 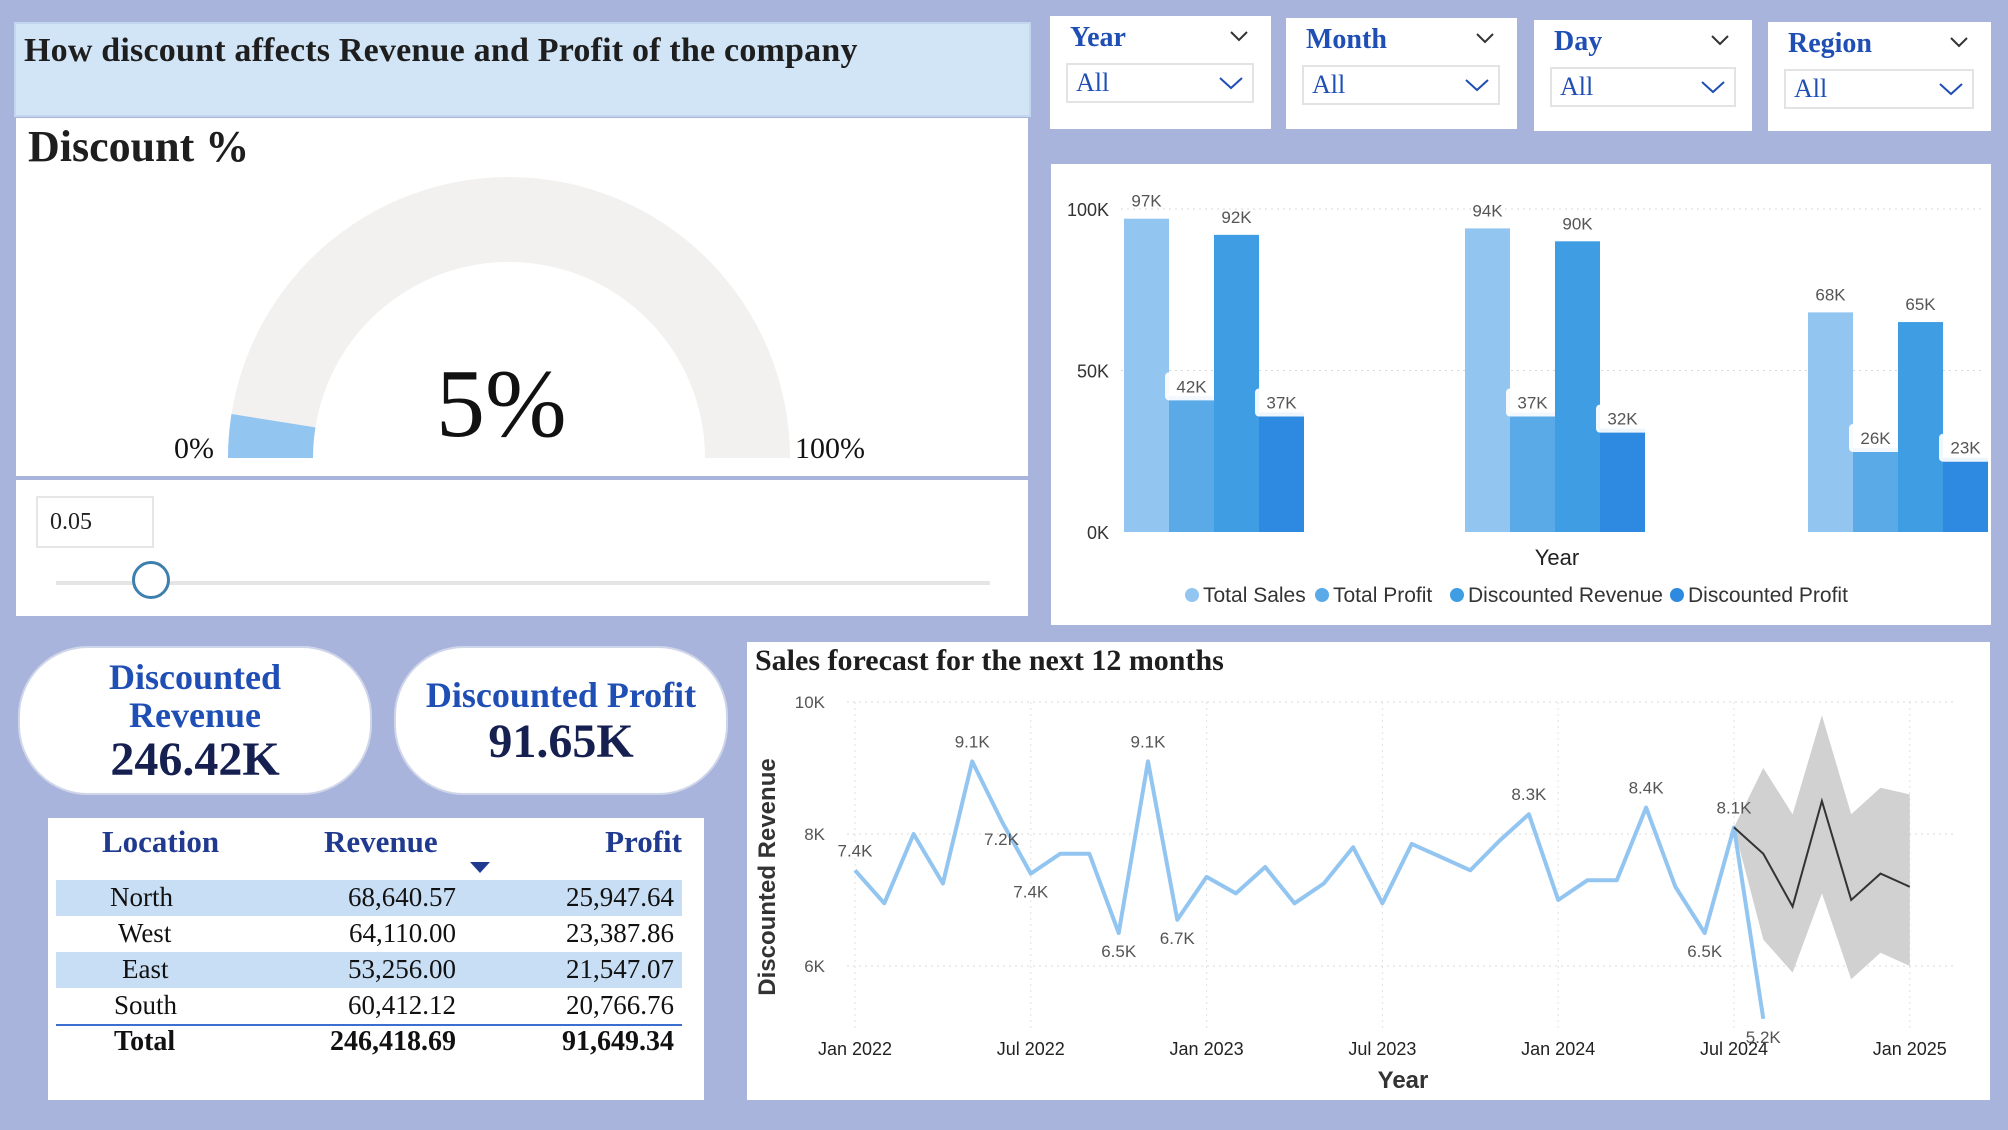 I want to click on filter-region-value: All, so click(x=1811, y=88).